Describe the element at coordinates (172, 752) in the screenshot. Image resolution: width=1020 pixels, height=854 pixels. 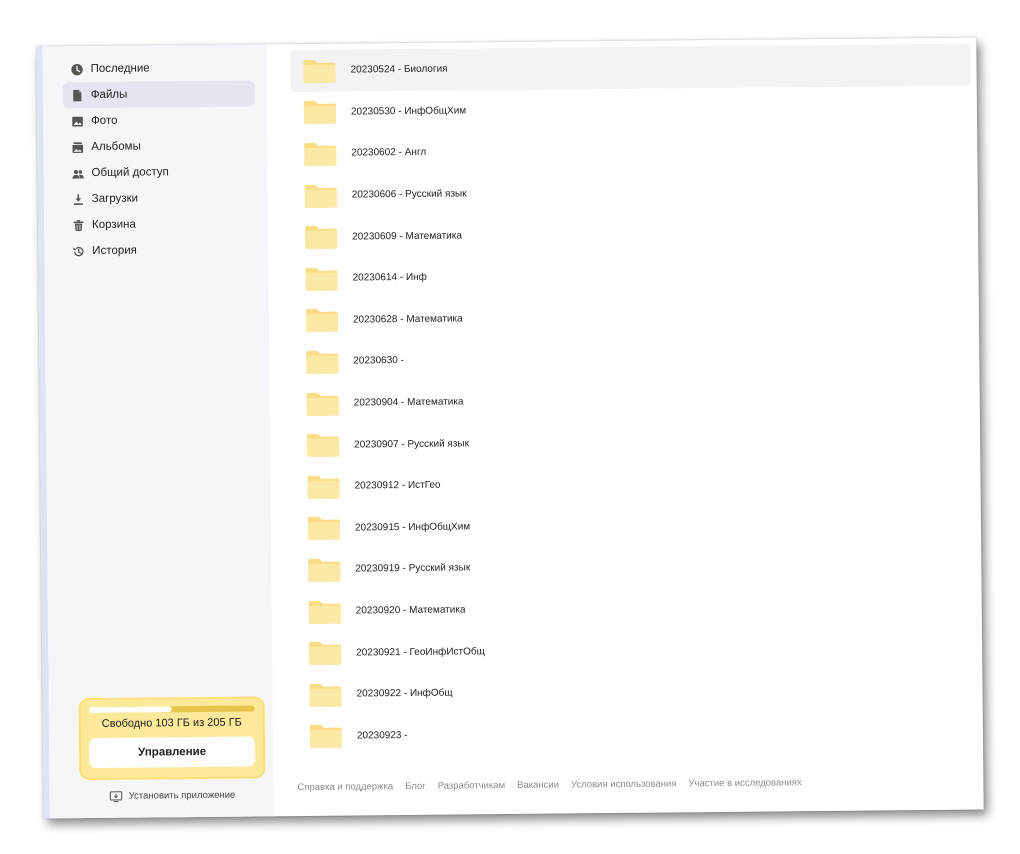
I see `manage-button: Управление` at that location.